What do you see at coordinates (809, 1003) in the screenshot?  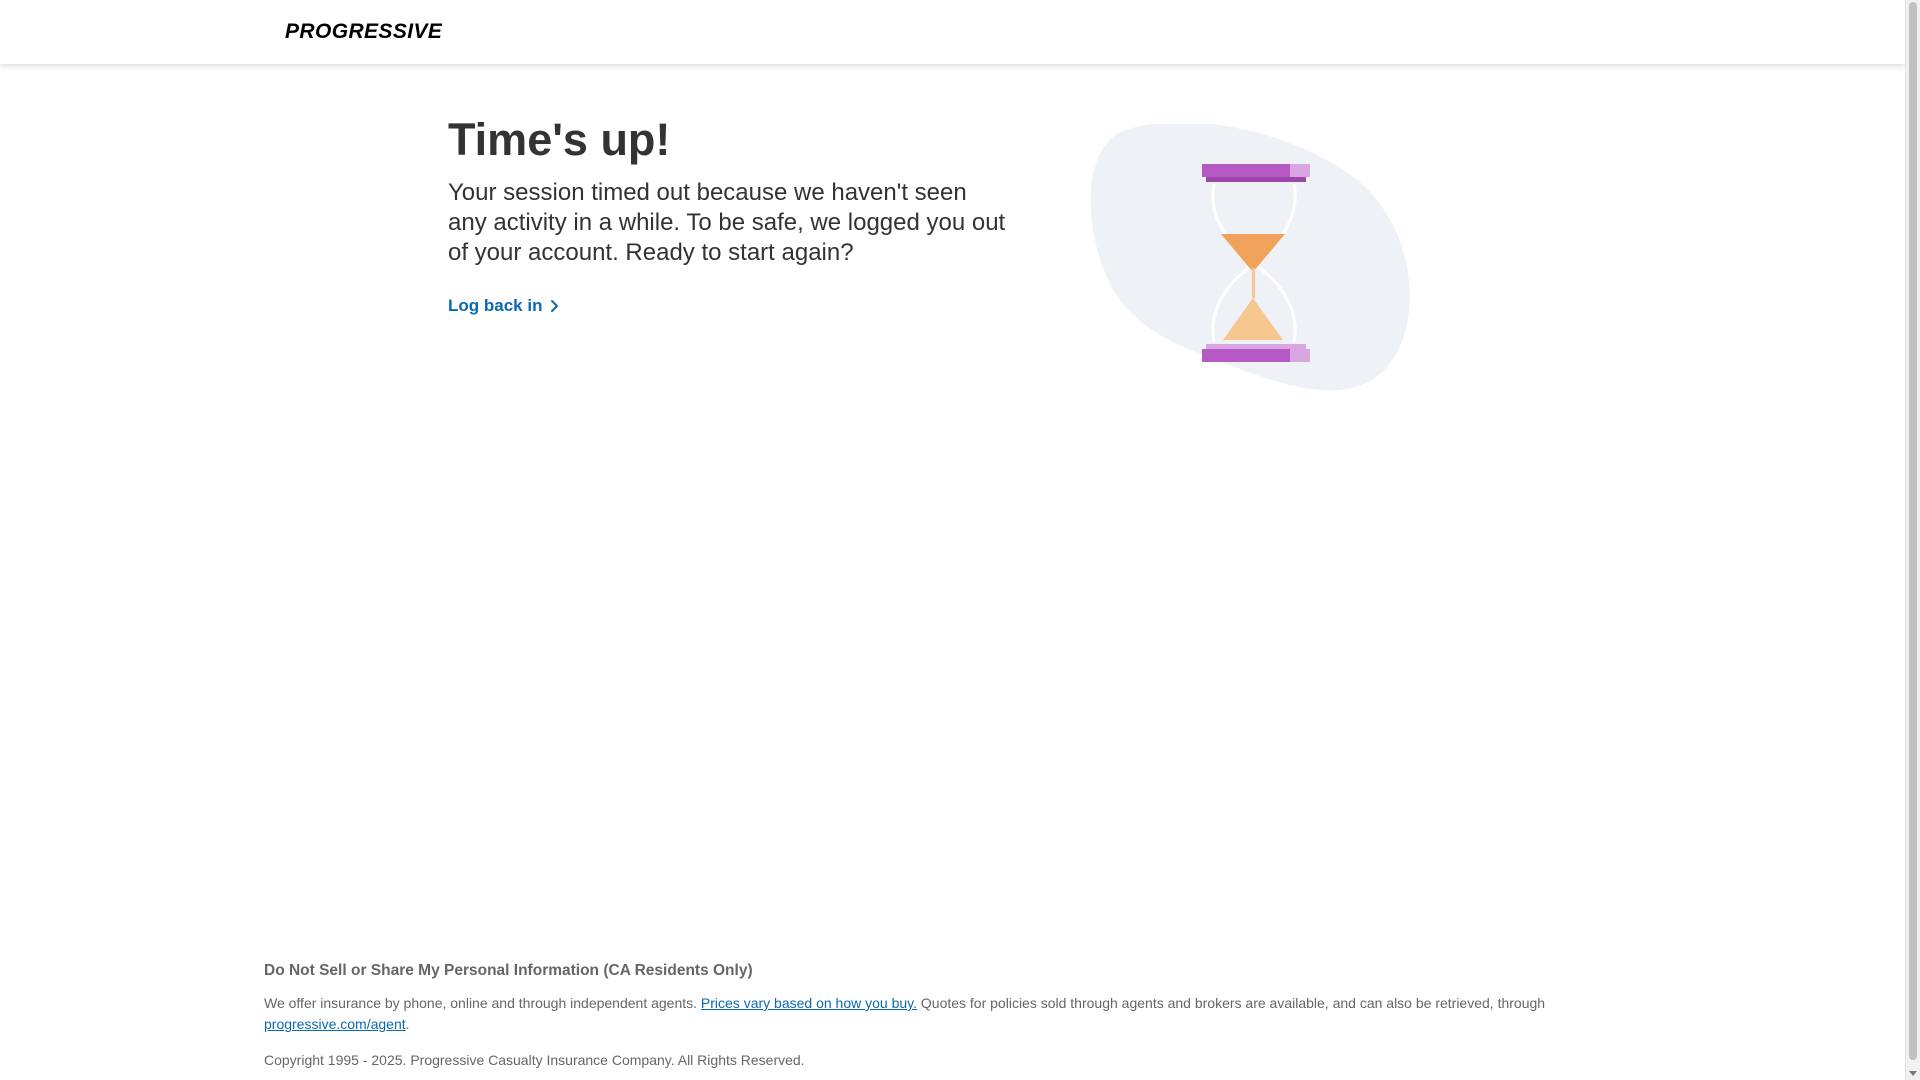 I see `prices-vary-link: Prices vary based on how you buy.` at bounding box center [809, 1003].